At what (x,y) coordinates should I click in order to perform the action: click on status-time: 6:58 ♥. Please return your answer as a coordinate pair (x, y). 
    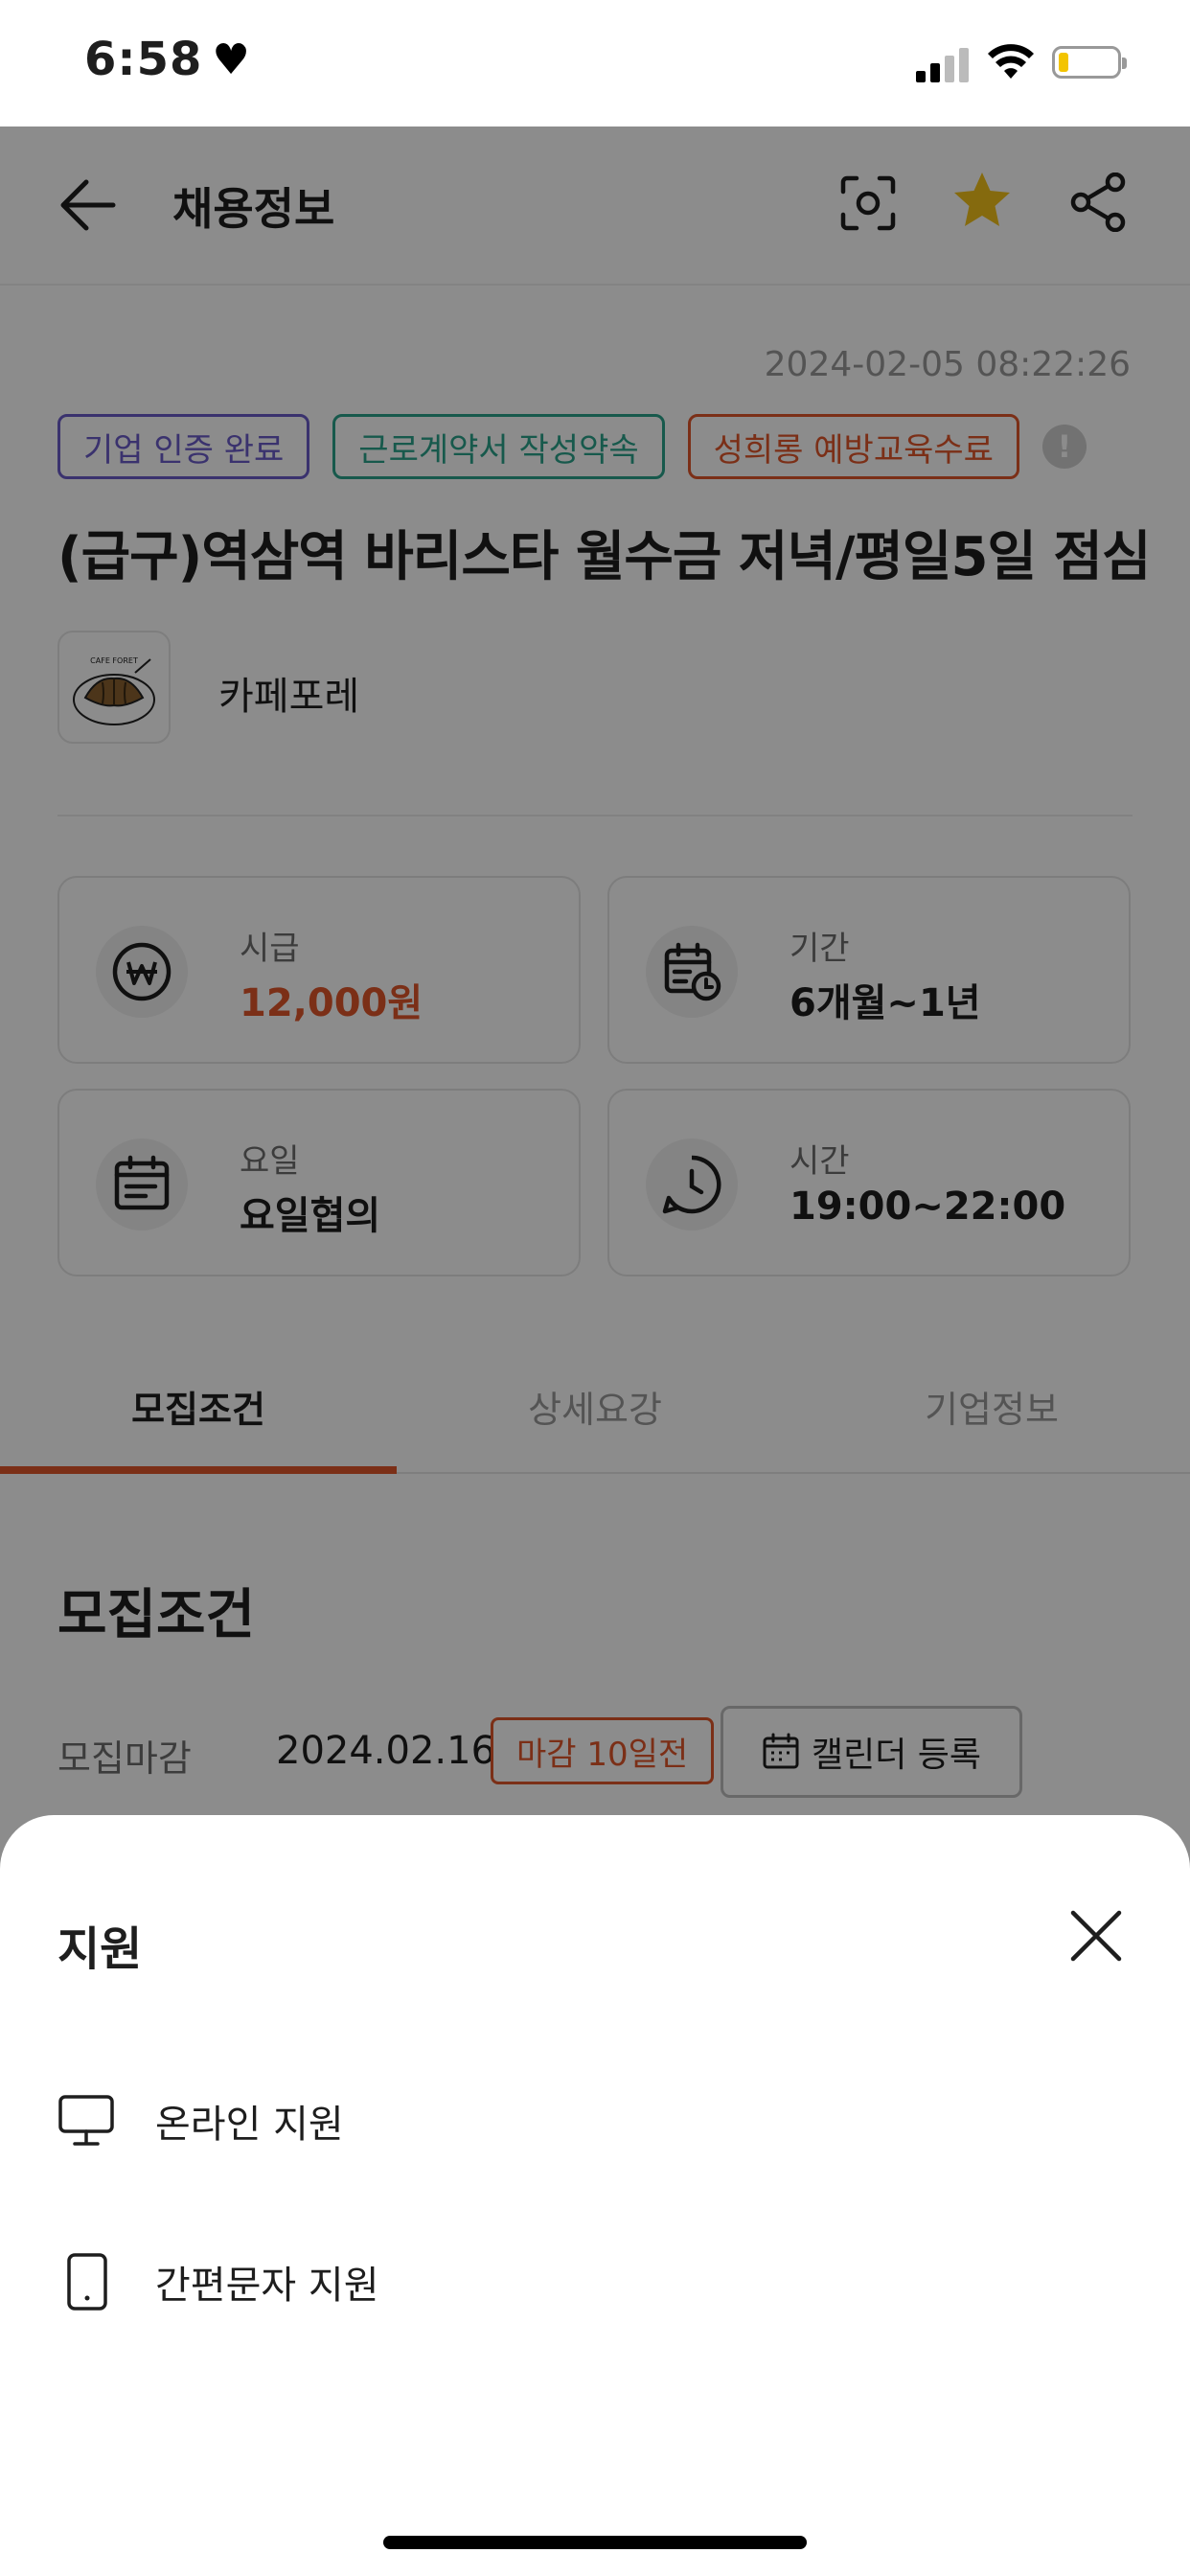
    Looking at the image, I should click on (167, 59).